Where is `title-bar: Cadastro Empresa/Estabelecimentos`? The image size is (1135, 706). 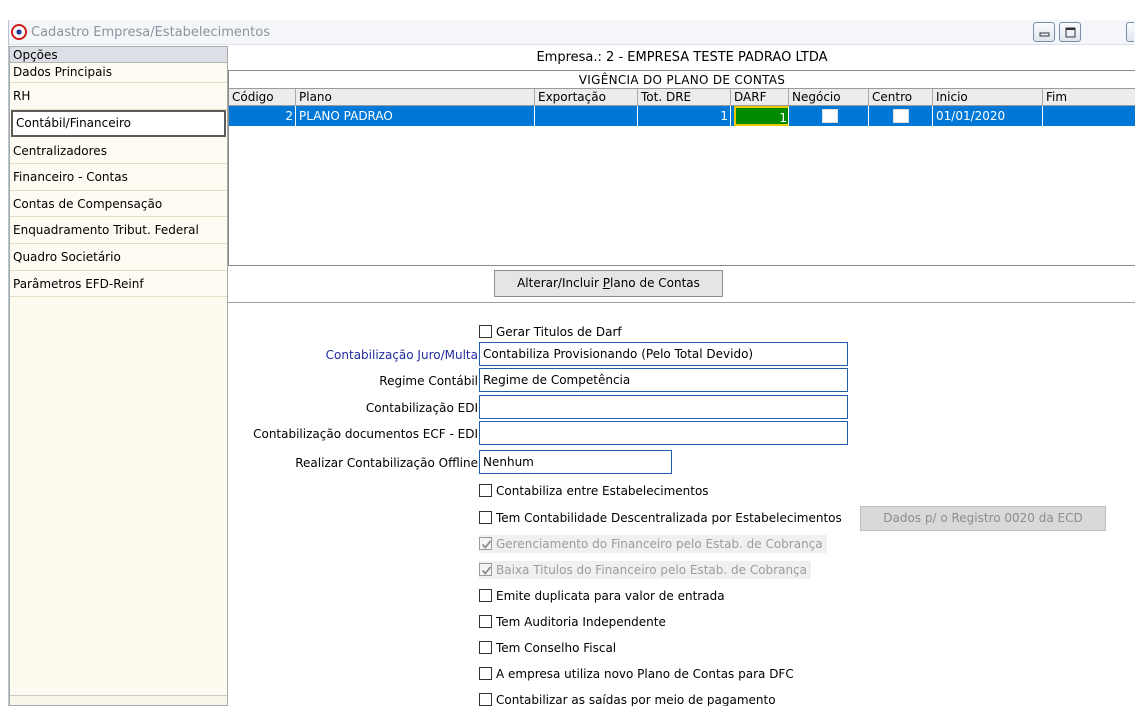
title-bar: Cadastro Empresa/Estabelecimentos is located at coordinates (572, 32).